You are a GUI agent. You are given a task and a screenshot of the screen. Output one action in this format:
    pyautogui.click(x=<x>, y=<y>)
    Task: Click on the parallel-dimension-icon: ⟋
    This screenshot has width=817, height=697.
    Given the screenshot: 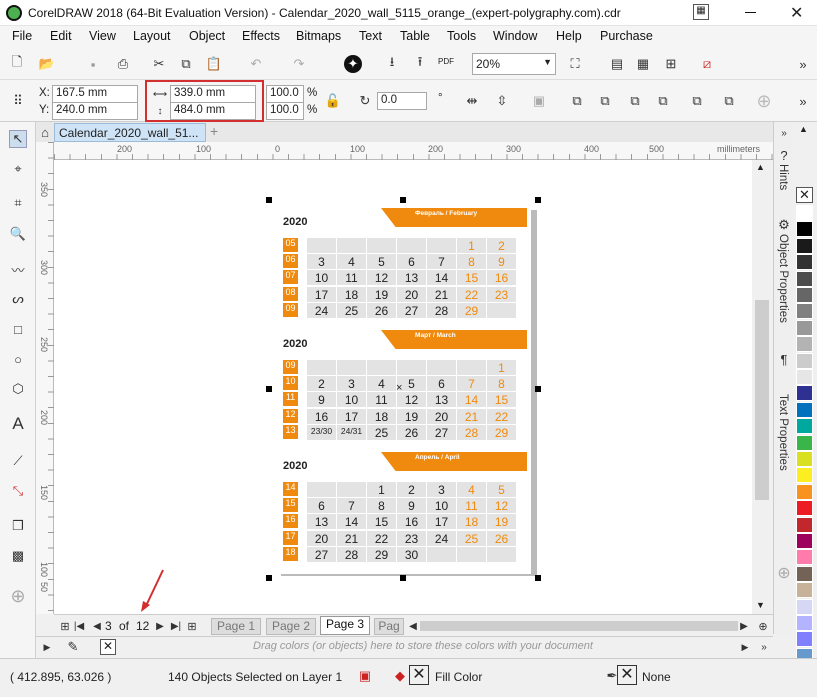 What is the action you would take?
    pyautogui.click(x=18, y=461)
    